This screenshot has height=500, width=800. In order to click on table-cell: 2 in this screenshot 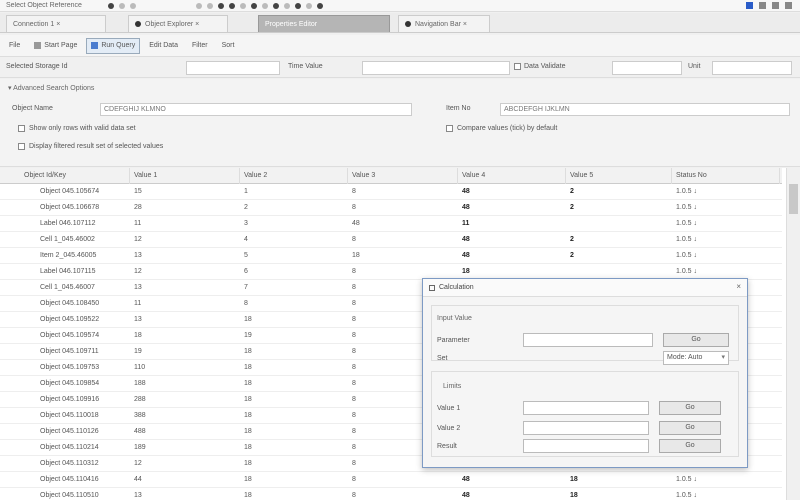, I will do `click(572, 239)`.